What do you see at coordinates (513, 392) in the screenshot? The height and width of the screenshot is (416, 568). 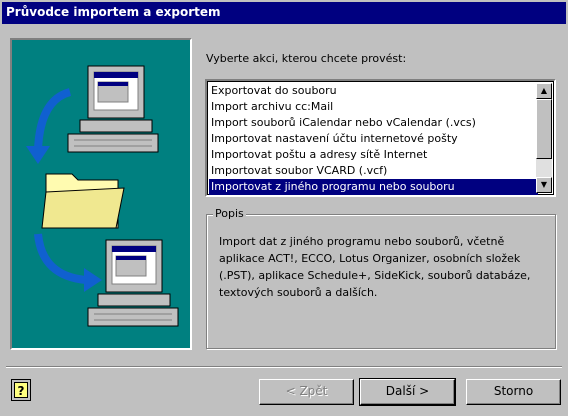 I see `cancel-button: Storno` at bounding box center [513, 392].